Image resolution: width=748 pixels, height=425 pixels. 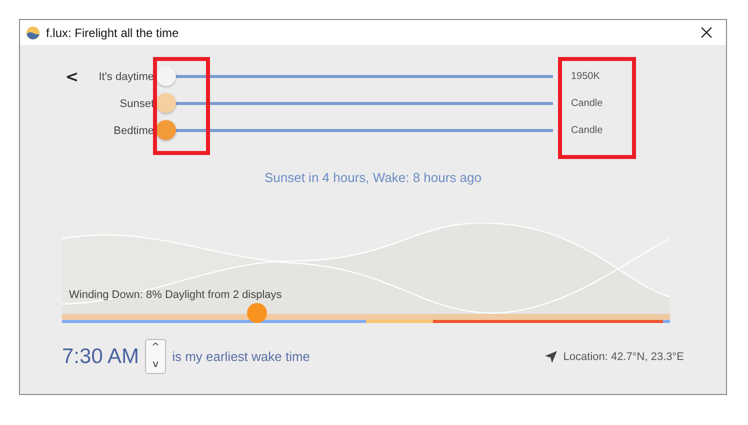 I want to click on down-button: v, so click(x=156, y=364).